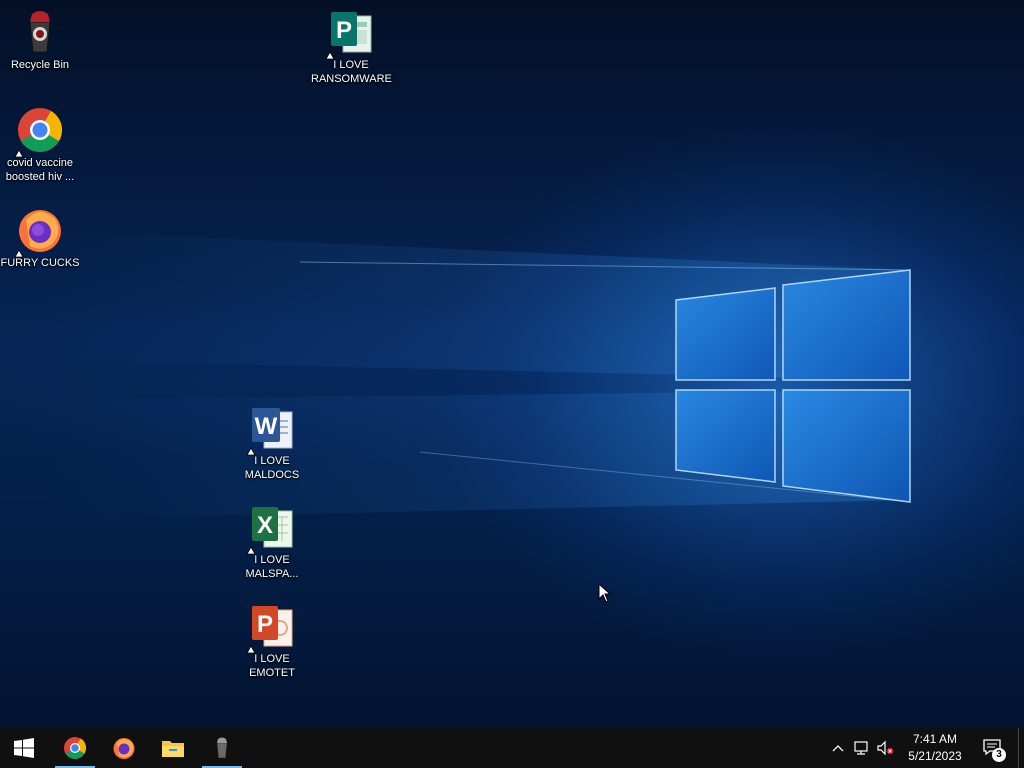  I want to click on taskbar-chrome-button, so click(75, 748).